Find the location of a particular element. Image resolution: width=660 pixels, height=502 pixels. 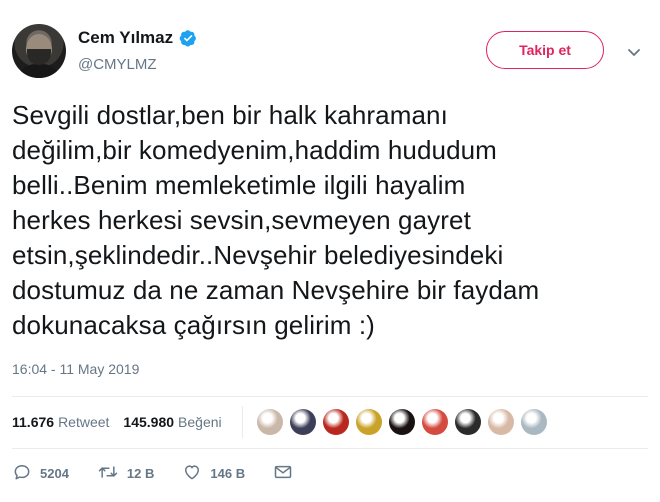

likers-avatars is located at coordinates (397, 422).